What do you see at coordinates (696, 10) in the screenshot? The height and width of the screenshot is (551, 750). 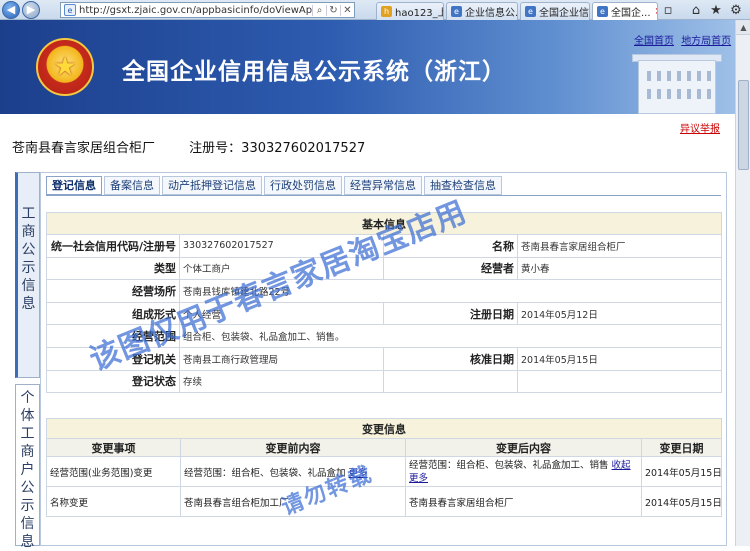 I see `home-icon: ⌂` at bounding box center [696, 10].